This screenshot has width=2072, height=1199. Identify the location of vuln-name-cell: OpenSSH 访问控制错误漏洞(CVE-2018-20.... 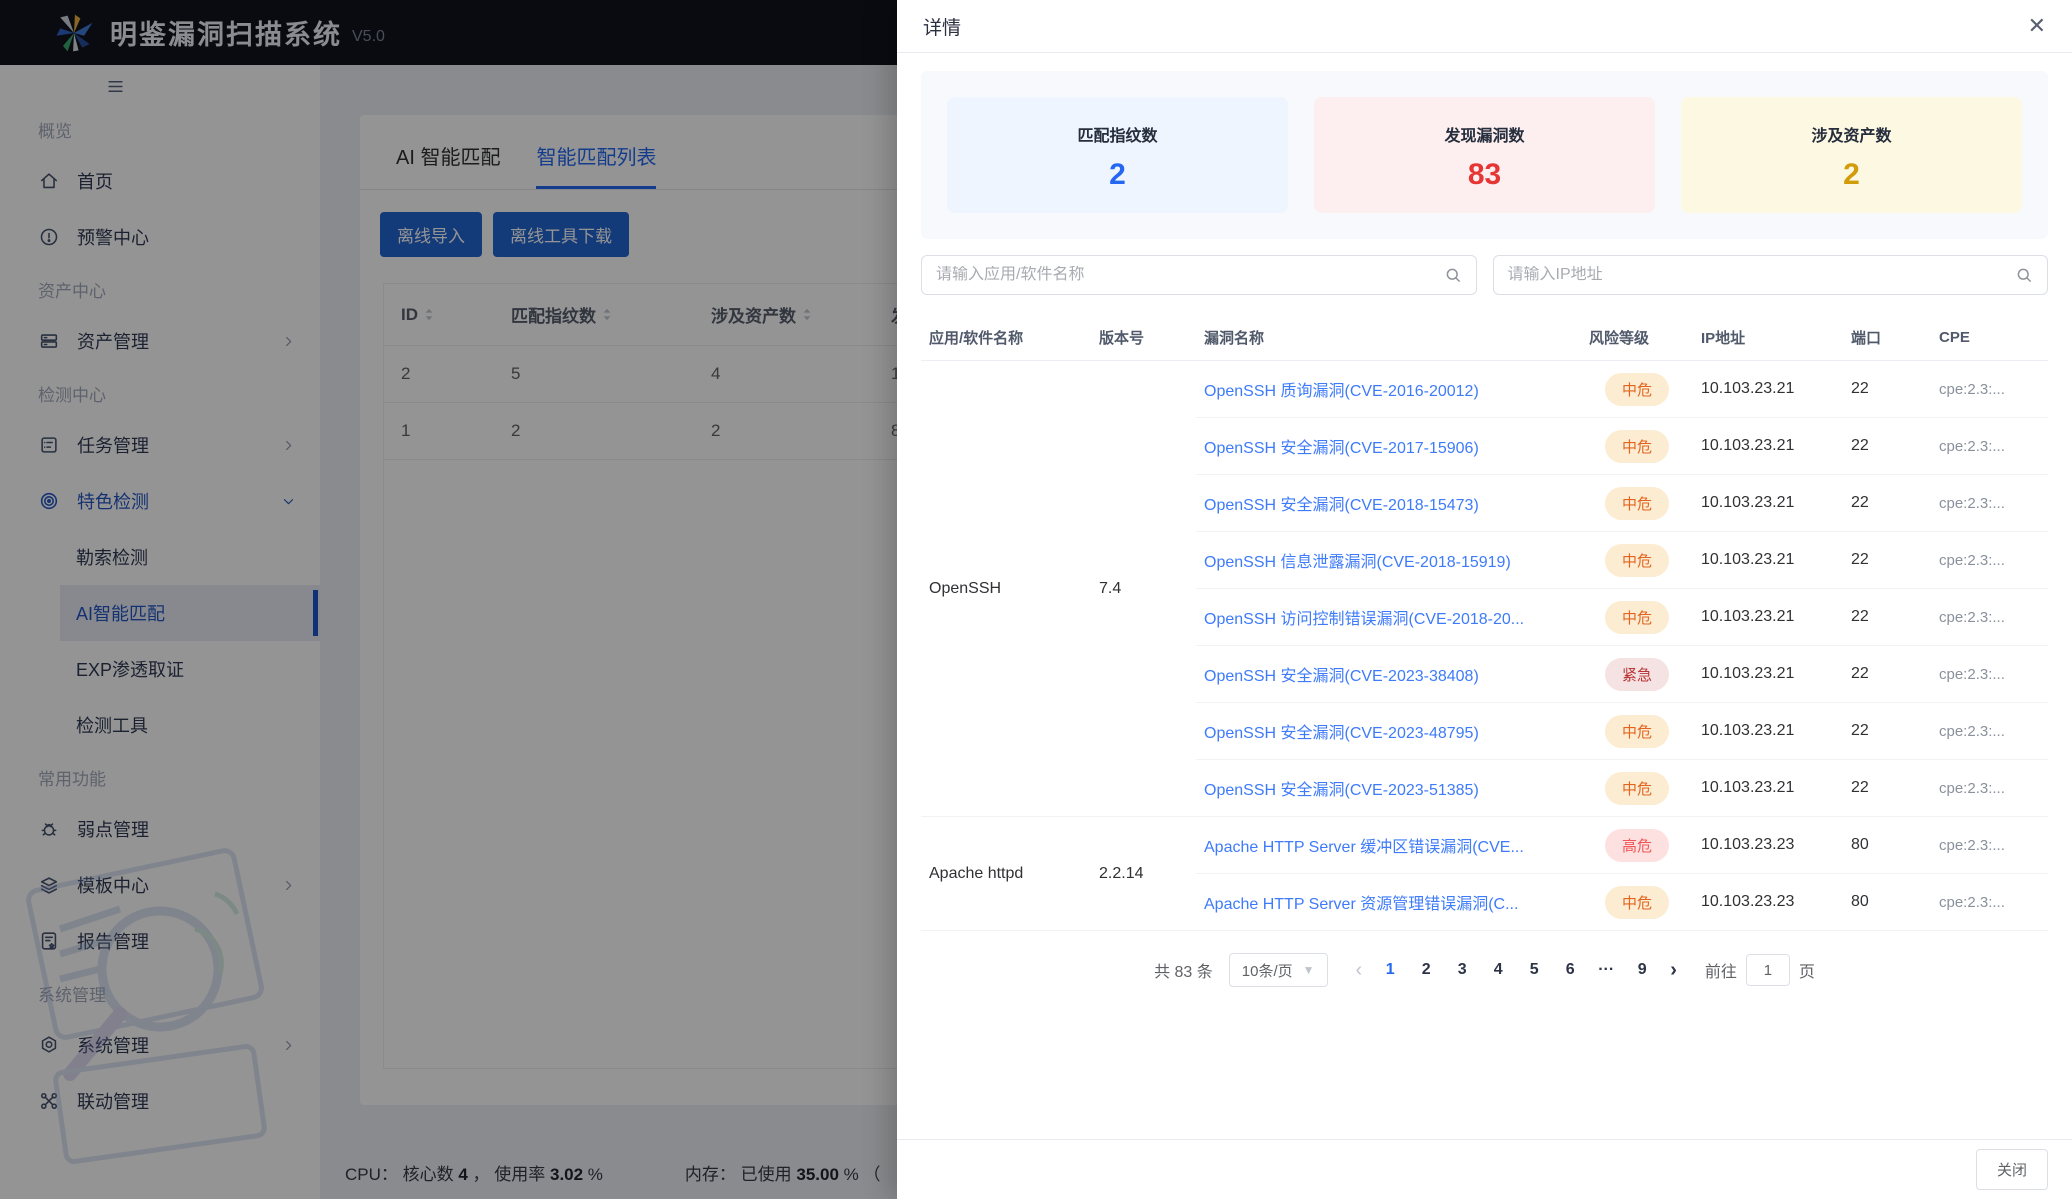
(1388, 617).